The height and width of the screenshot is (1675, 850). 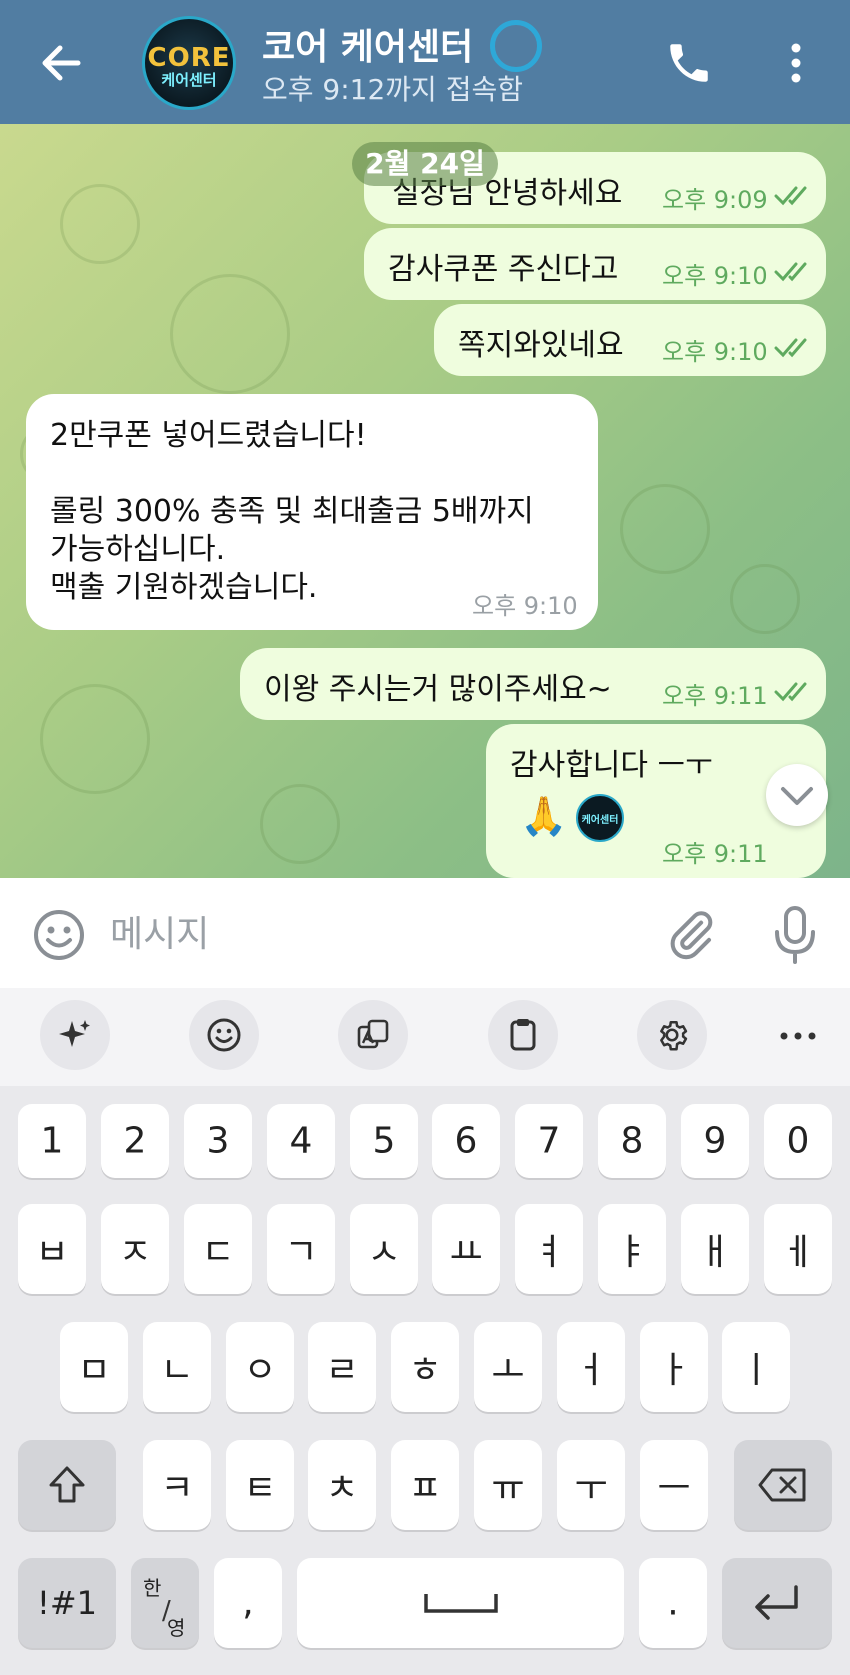 I want to click on attach-button, so click(x=691, y=935).